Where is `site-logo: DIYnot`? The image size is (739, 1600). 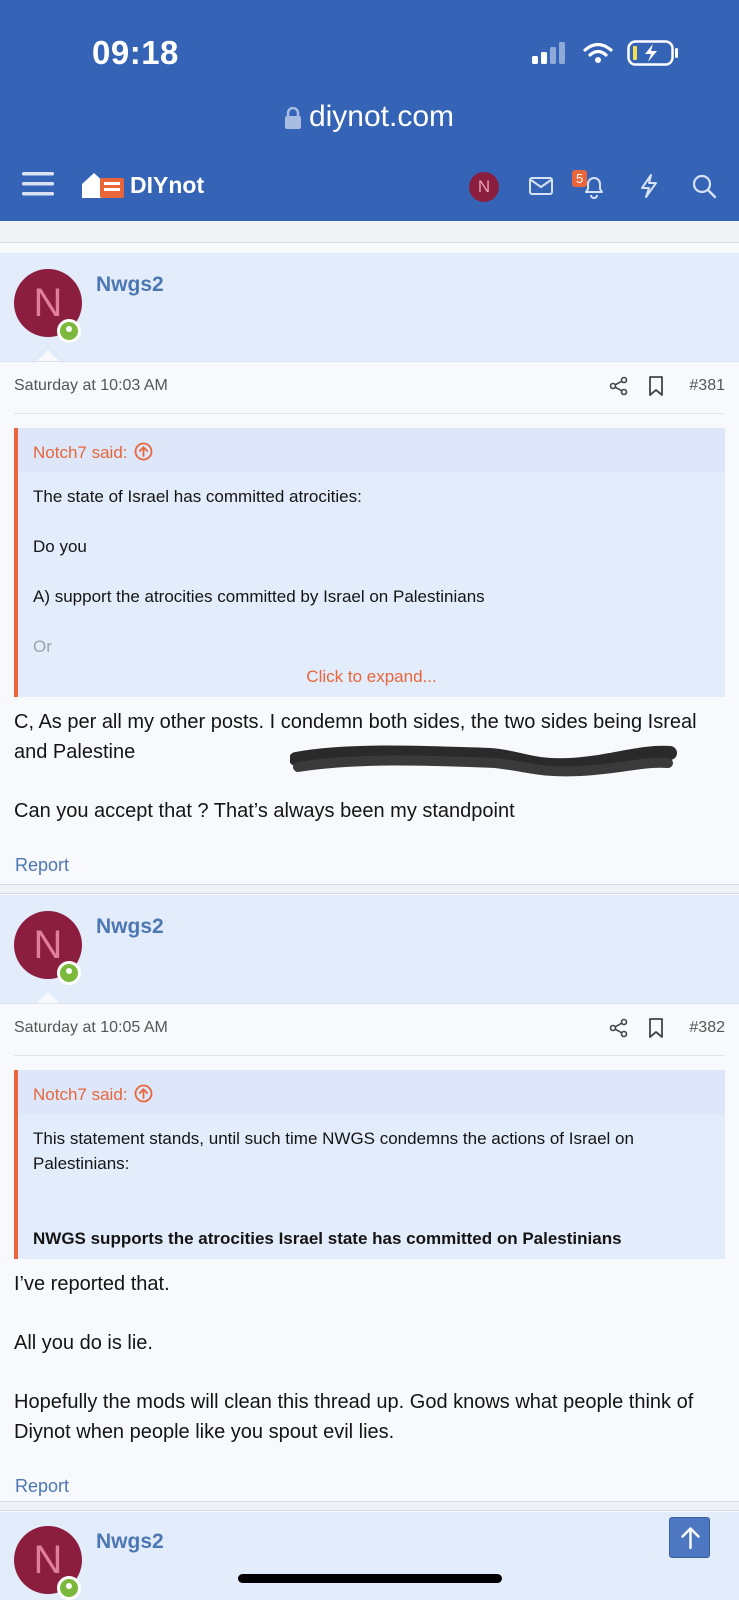 site-logo: DIYnot is located at coordinates (143, 185).